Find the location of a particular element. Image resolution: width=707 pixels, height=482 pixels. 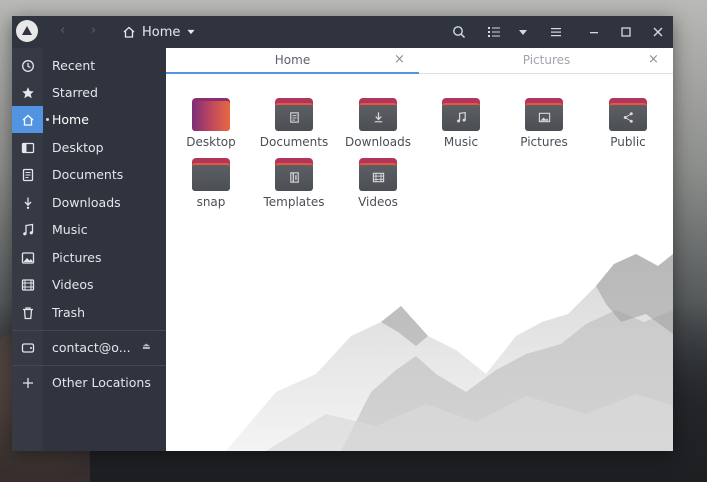

sidebar-item-label: Starred is located at coordinates (75, 92).